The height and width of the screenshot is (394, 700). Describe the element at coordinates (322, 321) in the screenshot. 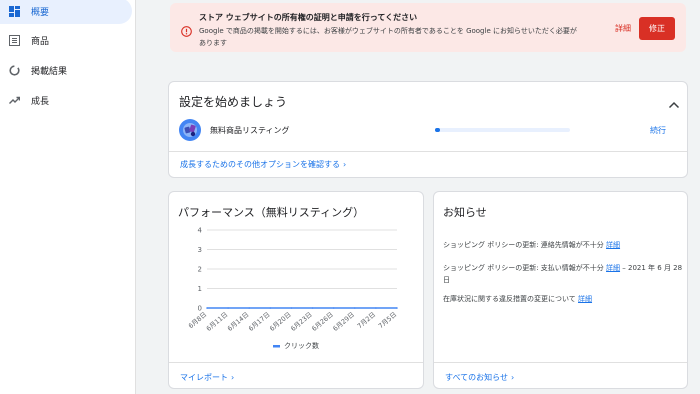

I see `x-tick-label: 6月26日` at that location.